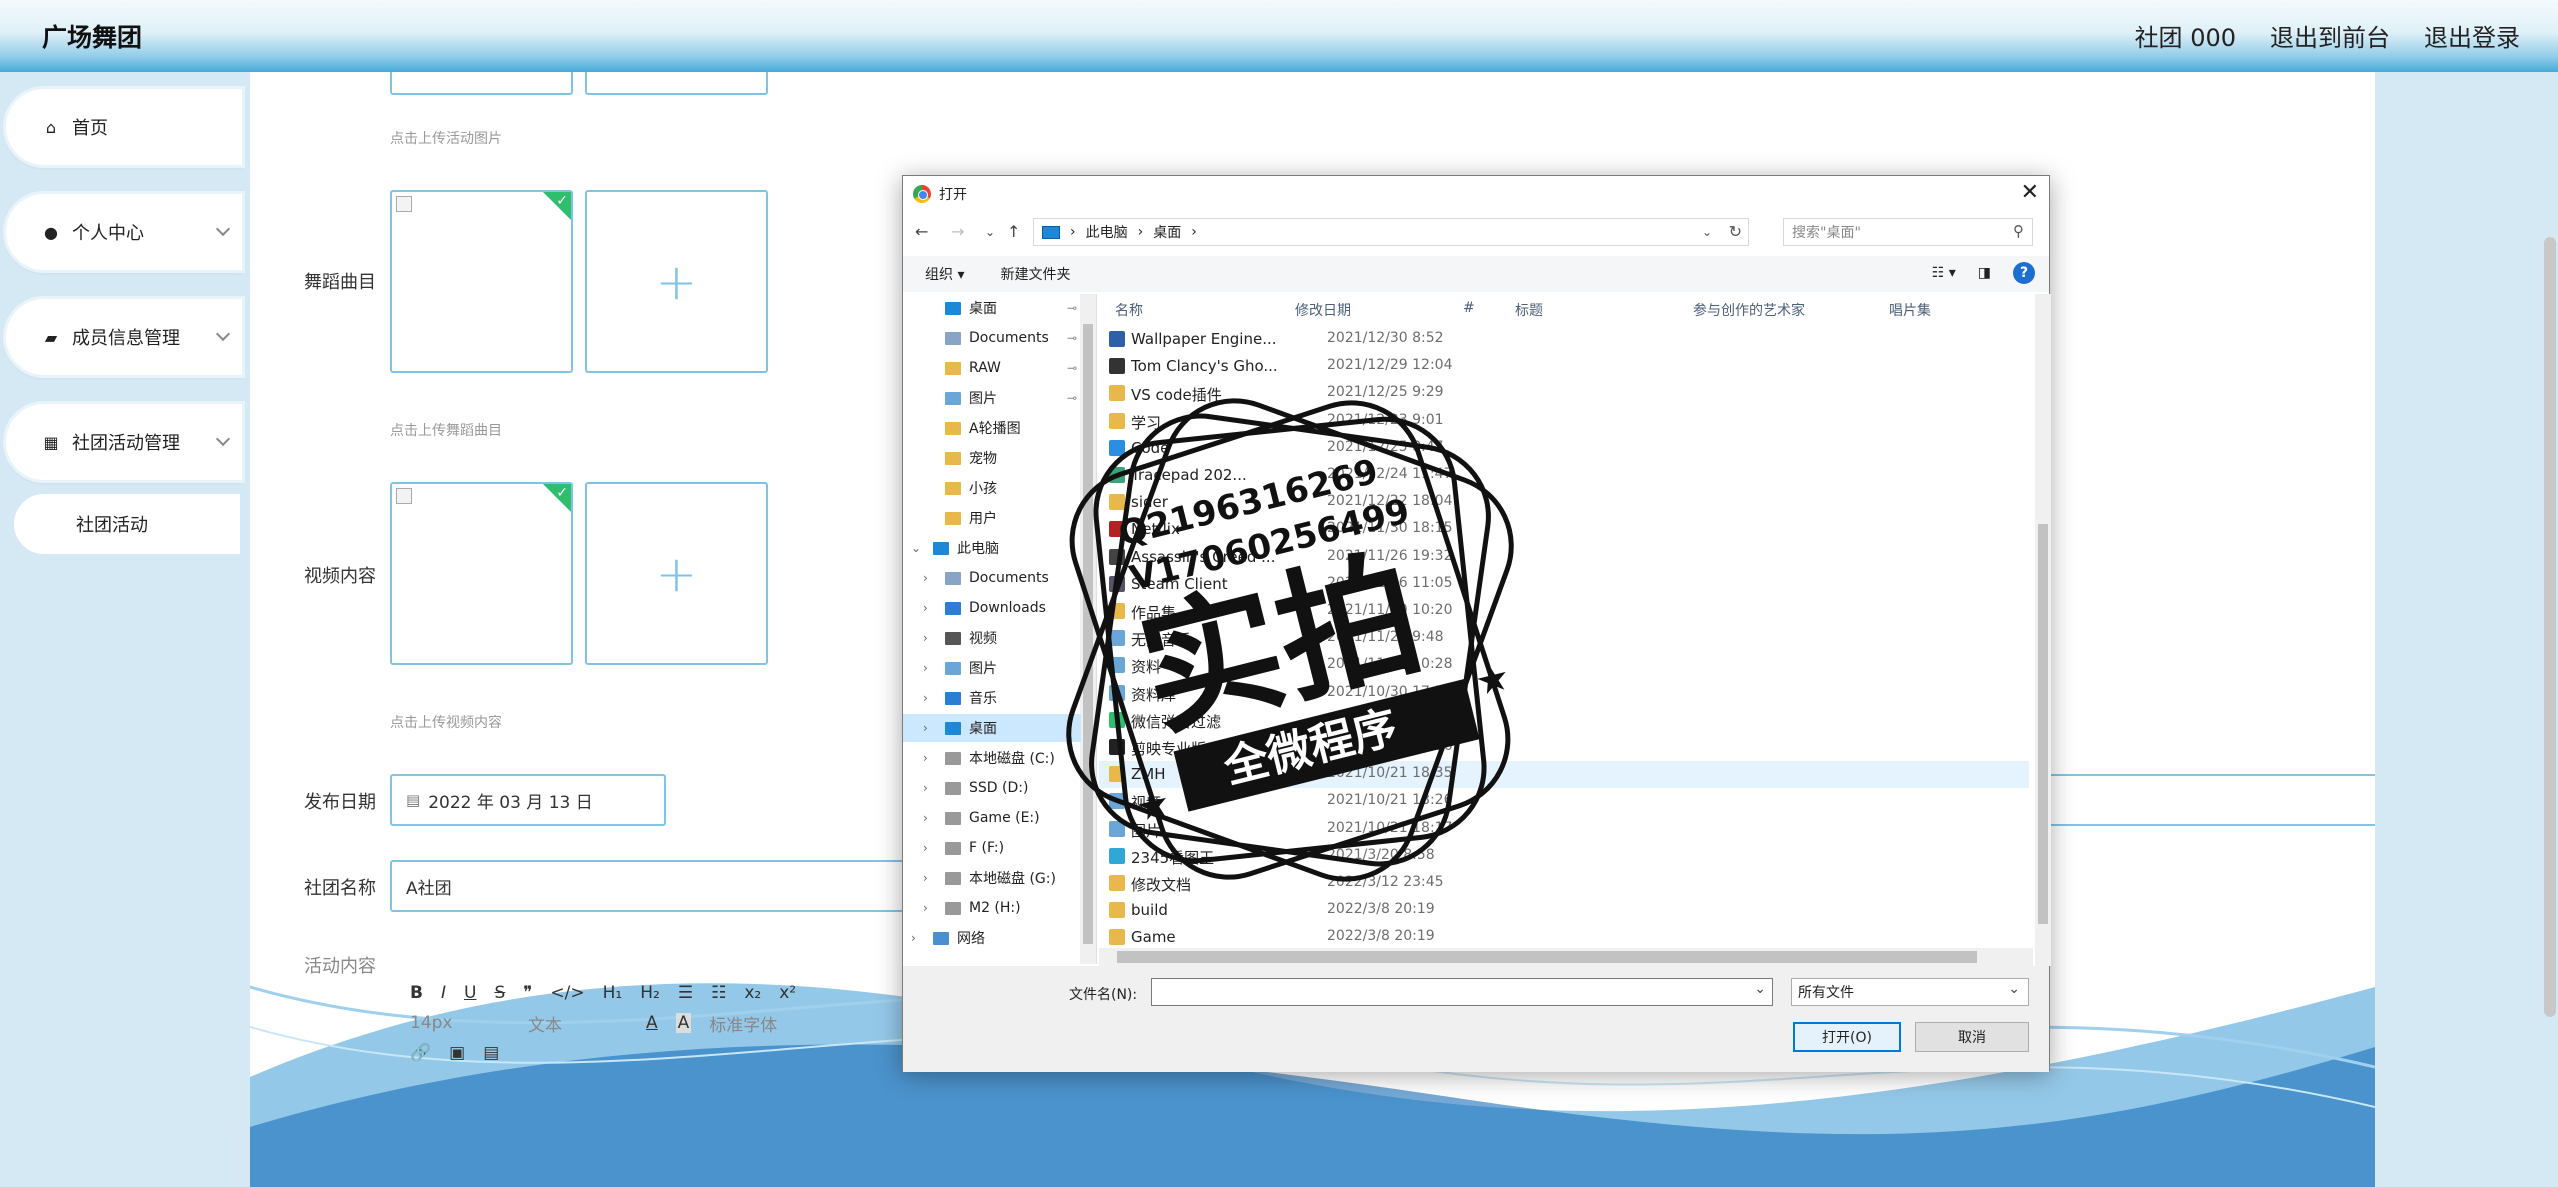  What do you see at coordinates (481, 83) in the screenshot?
I see `image-upload-thumb` at bounding box center [481, 83].